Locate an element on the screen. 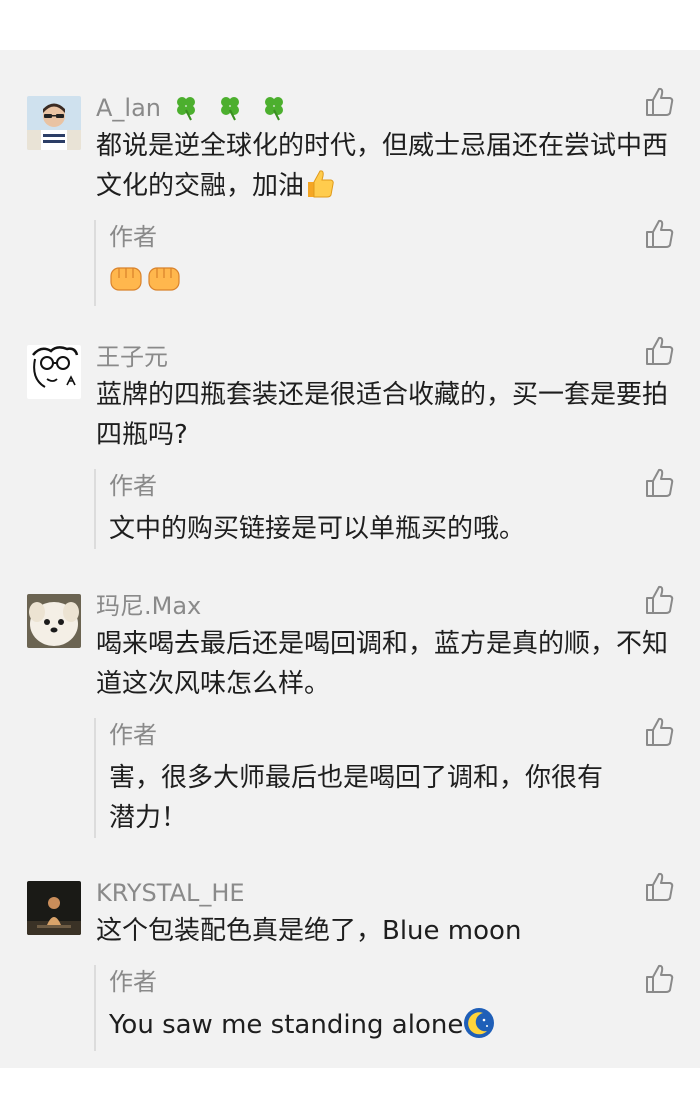  author-name: 王子元 is located at coordinates (132, 357).